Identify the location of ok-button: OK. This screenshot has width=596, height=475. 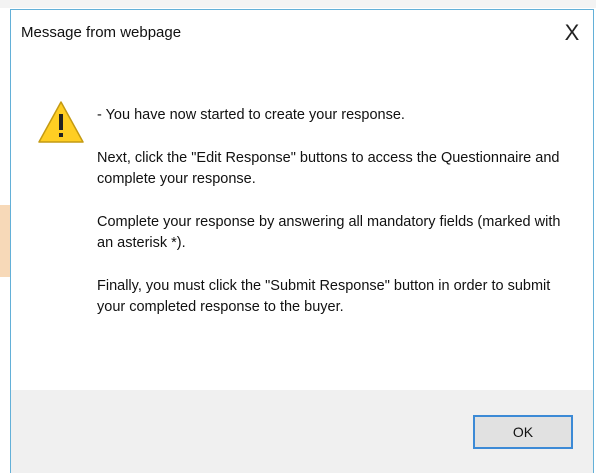
(523, 432).